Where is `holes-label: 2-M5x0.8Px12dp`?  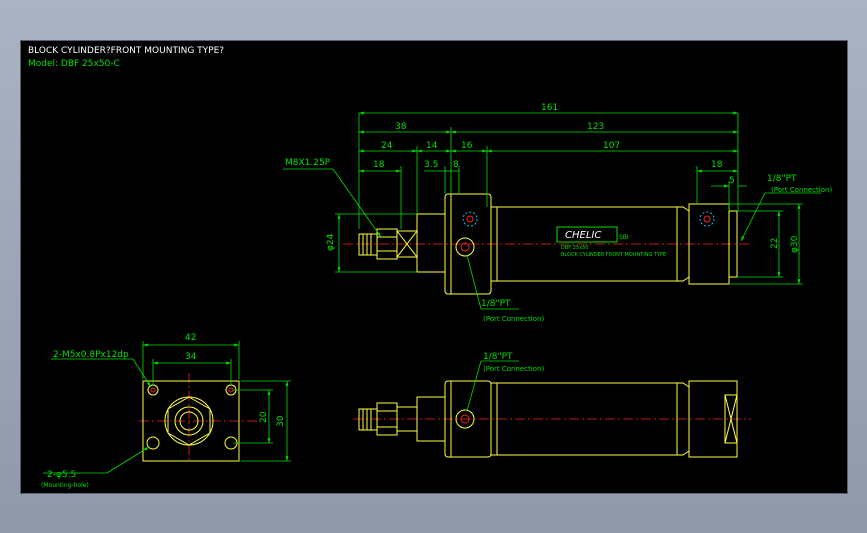
holes-label: 2-M5x0.8Px12dp is located at coordinates (91, 355).